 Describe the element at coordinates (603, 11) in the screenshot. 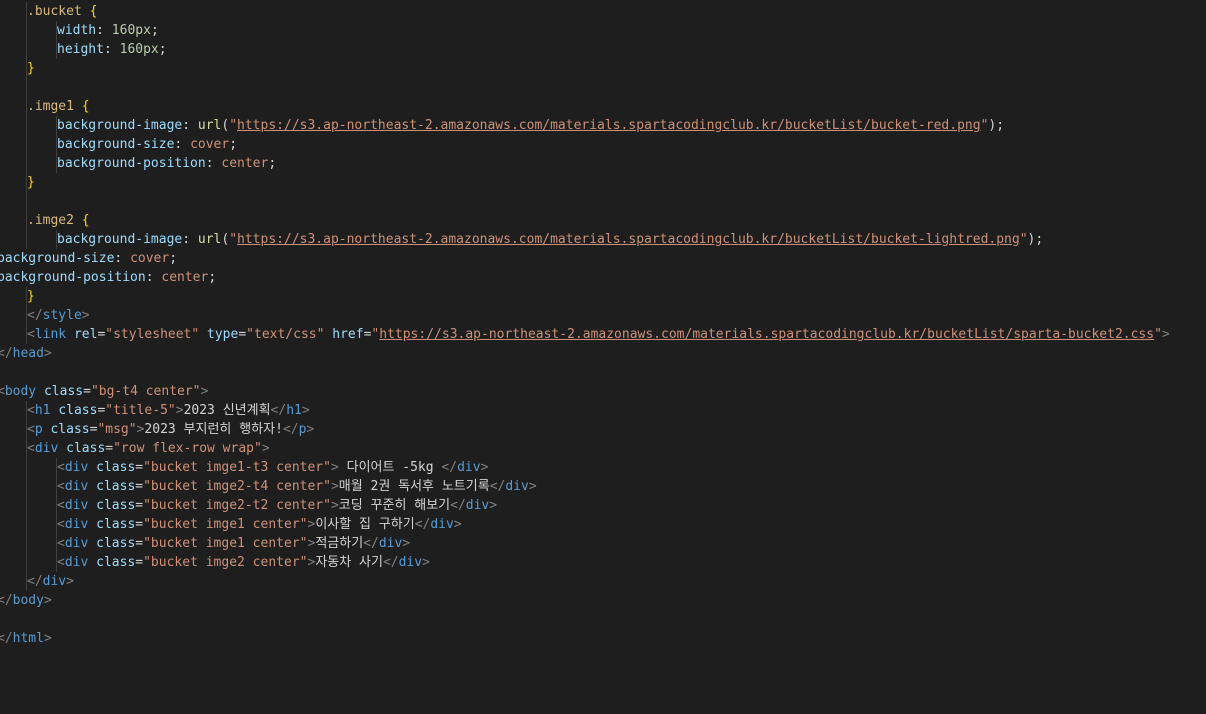

I see `code-line: .bucket {` at that location.